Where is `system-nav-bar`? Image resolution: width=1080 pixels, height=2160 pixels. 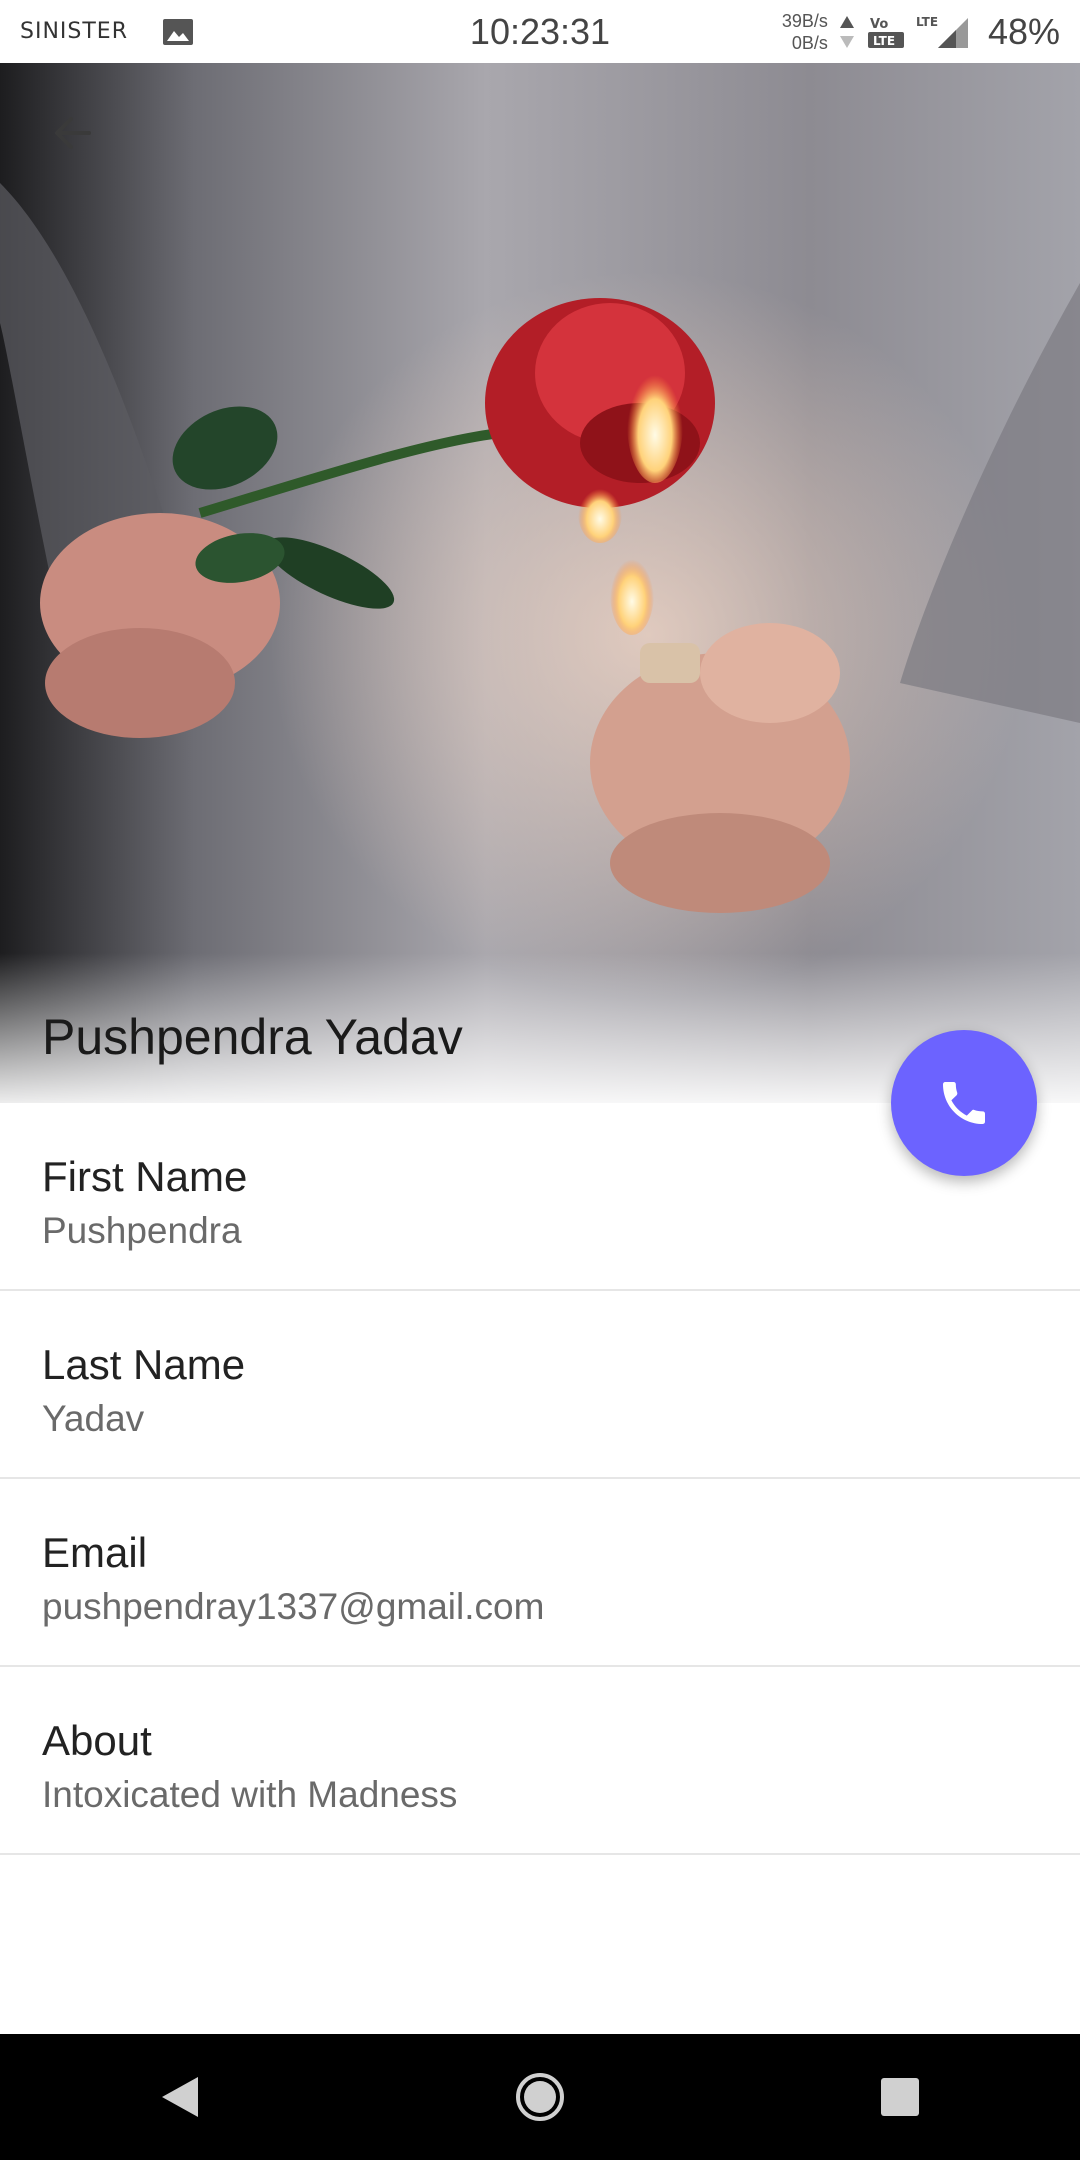 system-nav-bar is located at coordinates (540, 2097).